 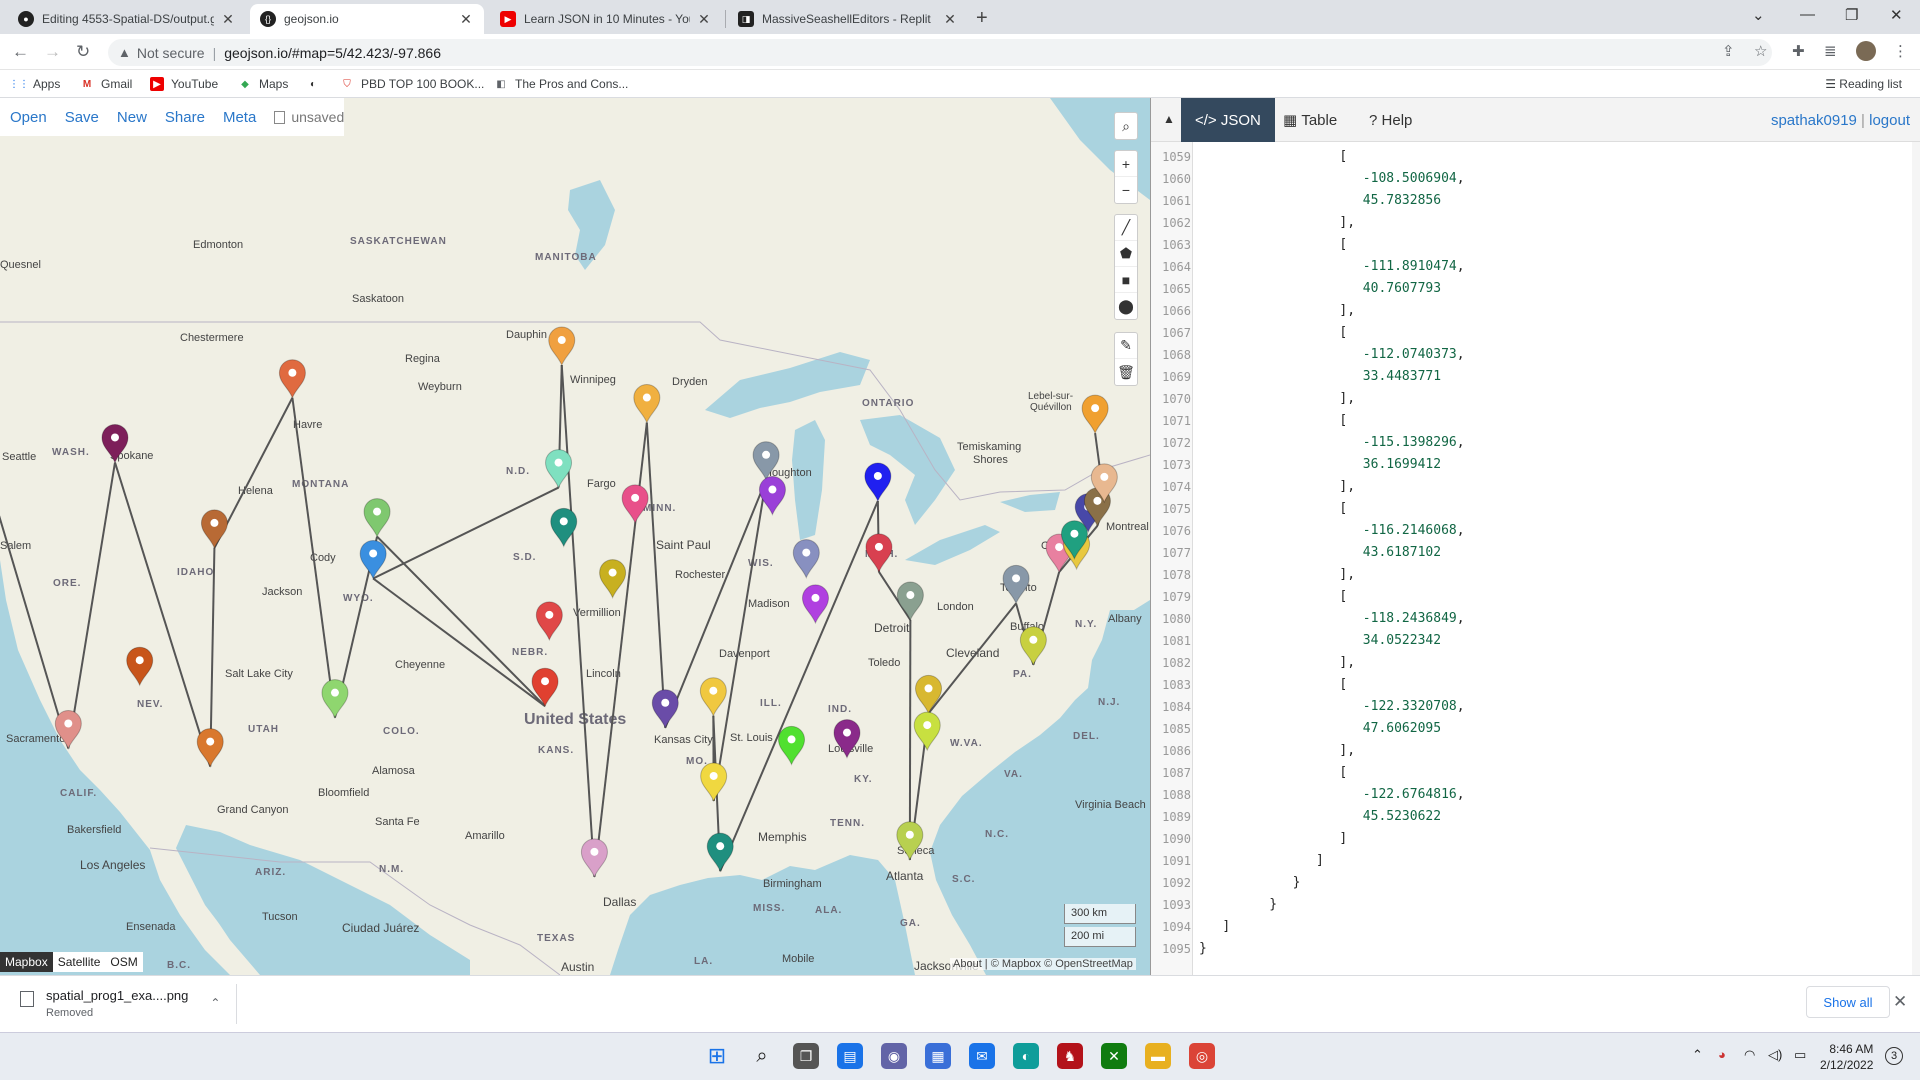 I want to click on share-button: Share, so click(x=185, y=117).